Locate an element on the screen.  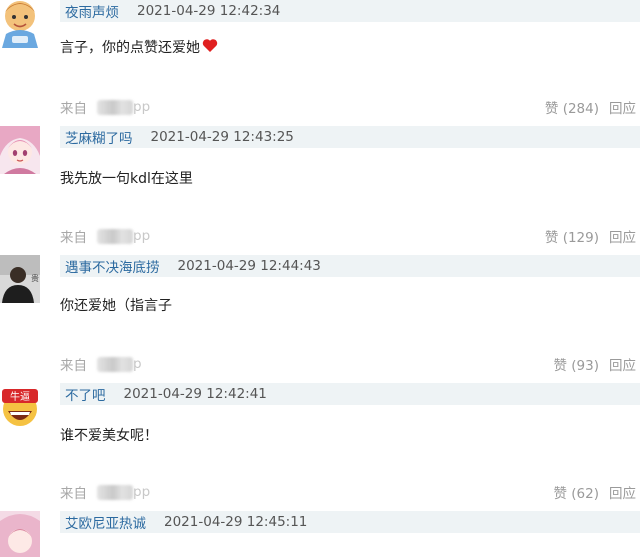
comment-text: 你还爱她（指言子 is located at coordinates (116, 305).